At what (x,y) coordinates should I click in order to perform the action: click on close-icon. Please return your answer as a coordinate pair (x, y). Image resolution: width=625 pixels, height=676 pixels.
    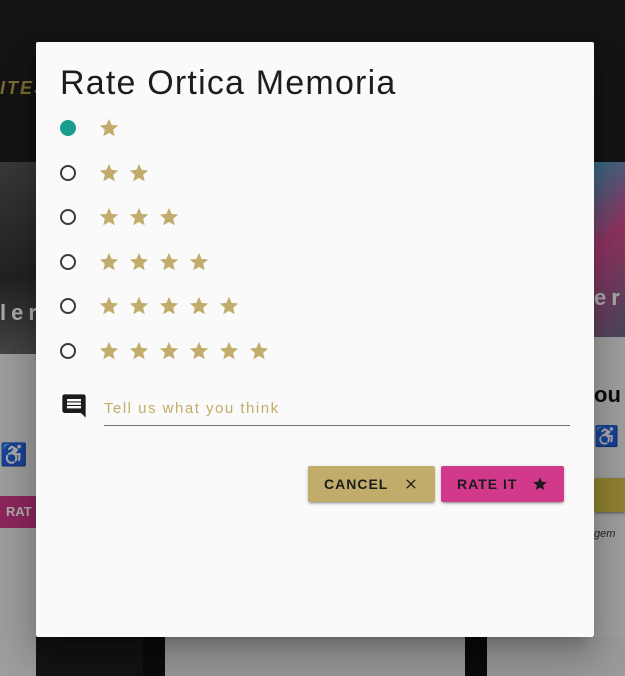
    Looking at the image, I should click on (411, 484).